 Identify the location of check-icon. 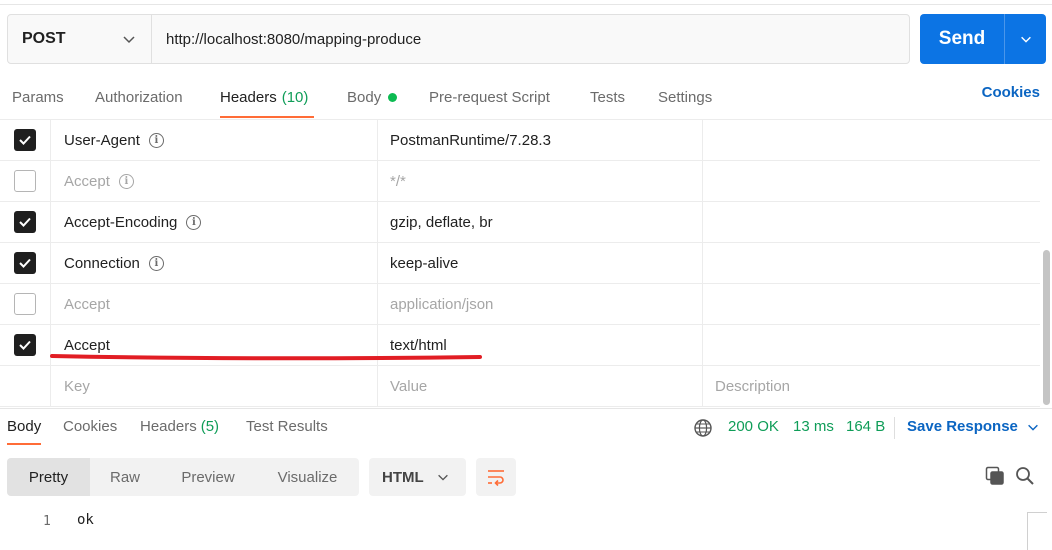
(25, 140).